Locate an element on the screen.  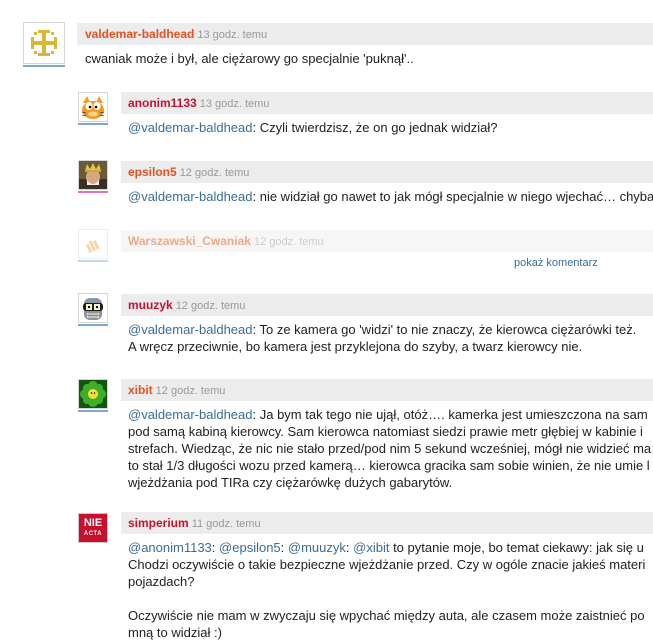
comment-time: 11 godz. temu is located at coordinates (226, 524).